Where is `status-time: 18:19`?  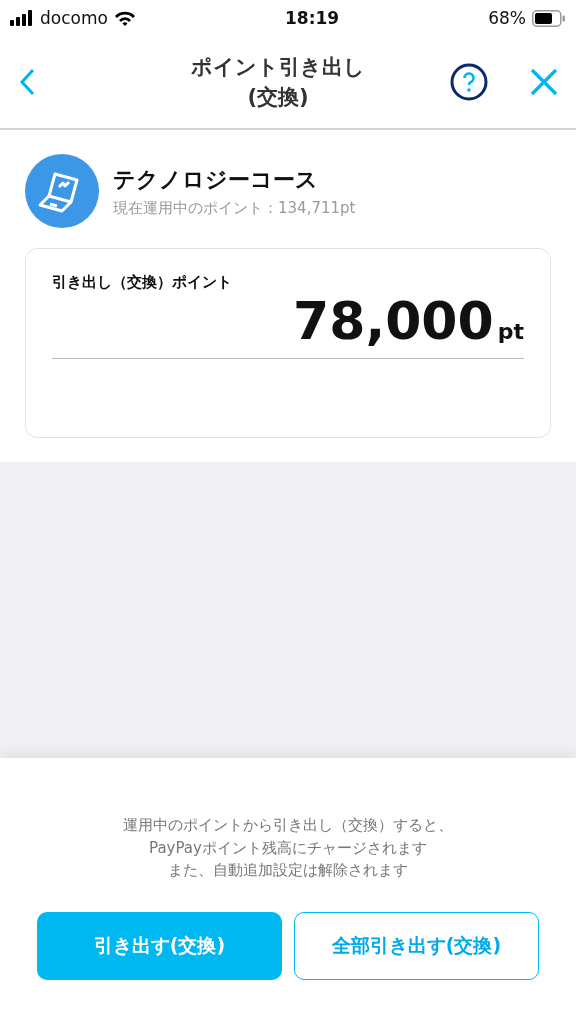 status-time: 18:19 is located at coordinates (312, 18).